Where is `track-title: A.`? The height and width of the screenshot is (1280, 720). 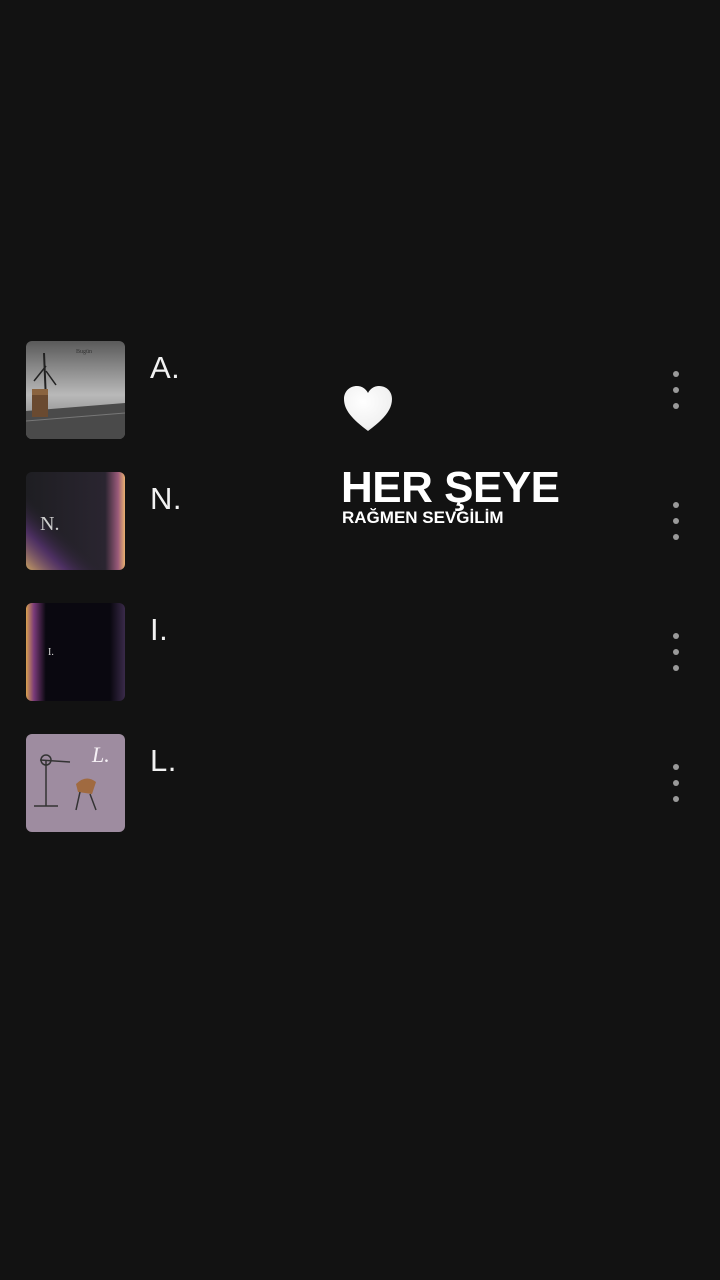
track-title: A. is located at coordinates (165, 368).